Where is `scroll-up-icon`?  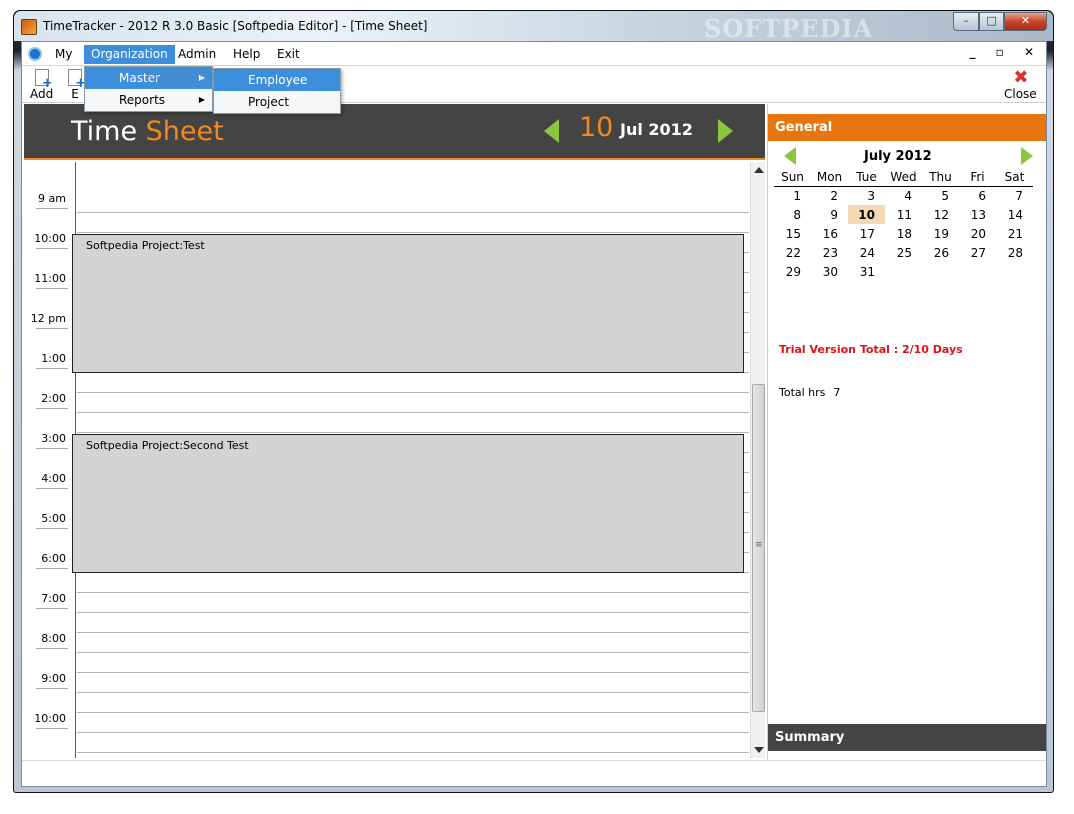 scroll-up-icon is located at coordinates (759, 170).